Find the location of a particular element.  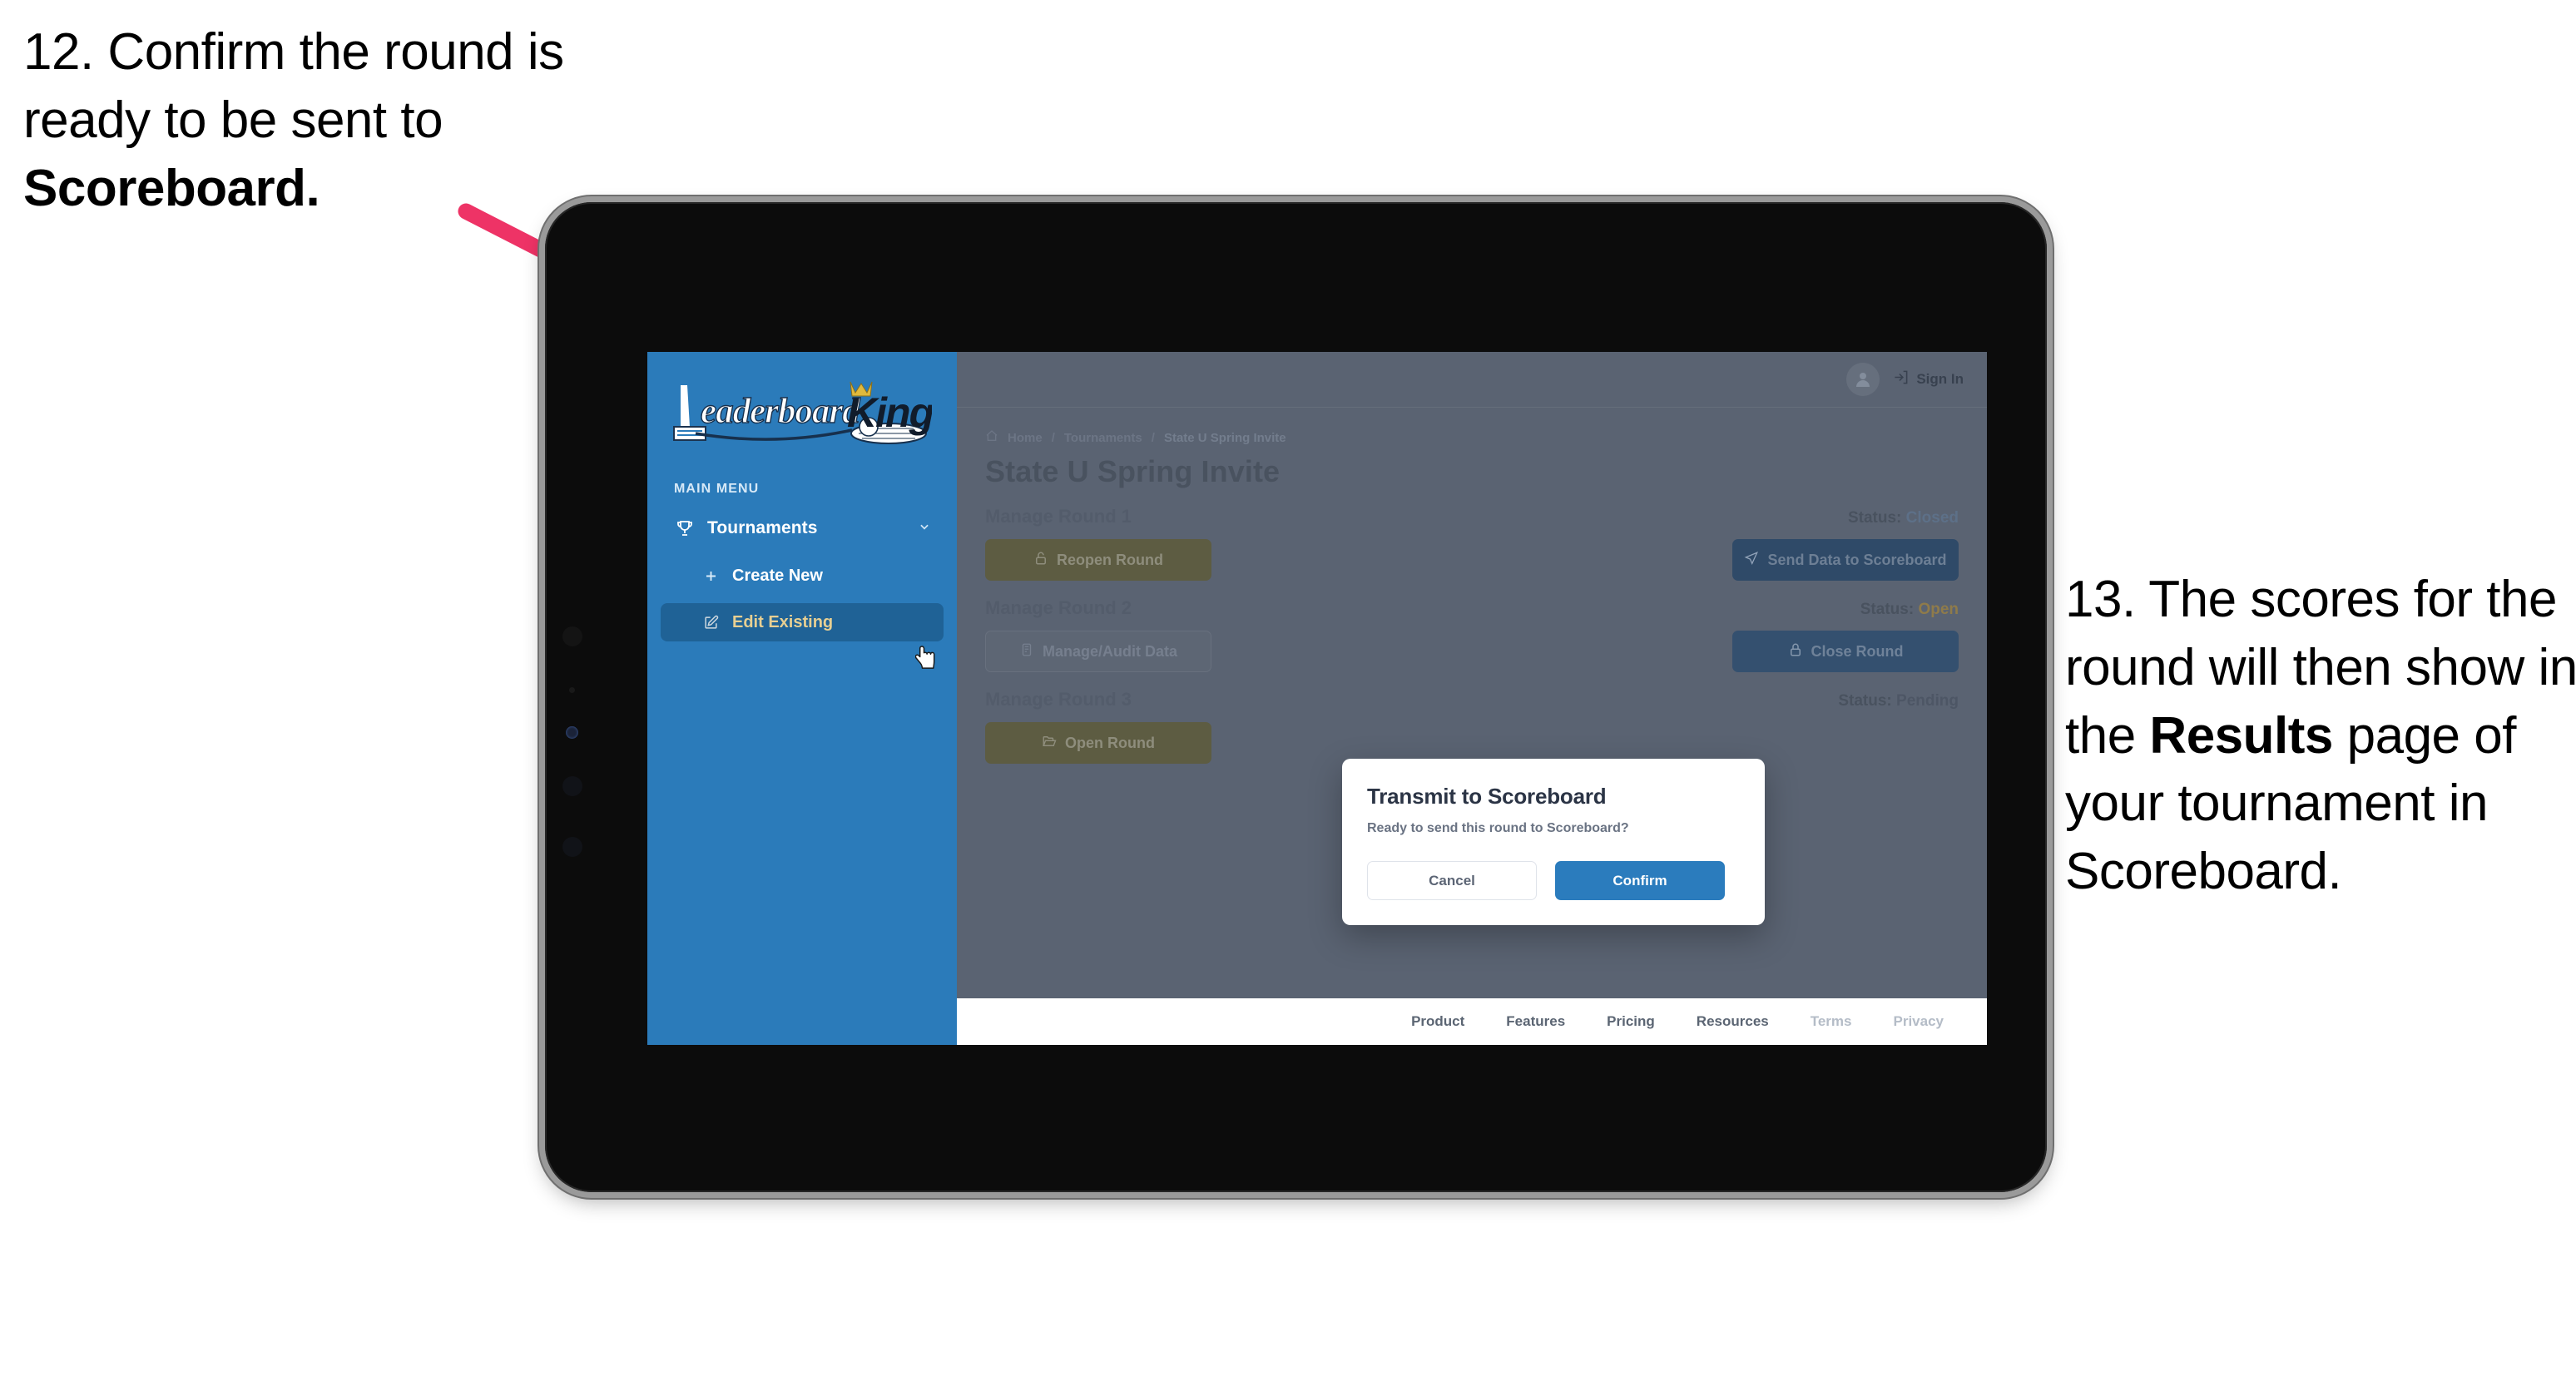

sidebar-item-create-new: Create New is located at coordinates (803, 576).